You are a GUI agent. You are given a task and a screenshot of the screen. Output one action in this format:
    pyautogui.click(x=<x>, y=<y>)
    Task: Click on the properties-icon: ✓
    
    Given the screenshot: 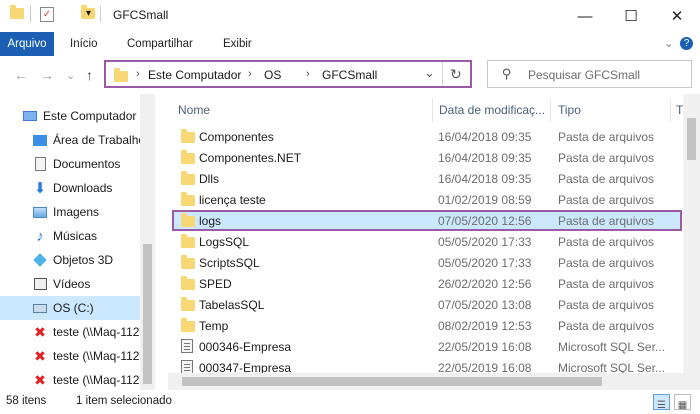 What is the action you would take?
    pyautogui.click(x=47, y=14)
    